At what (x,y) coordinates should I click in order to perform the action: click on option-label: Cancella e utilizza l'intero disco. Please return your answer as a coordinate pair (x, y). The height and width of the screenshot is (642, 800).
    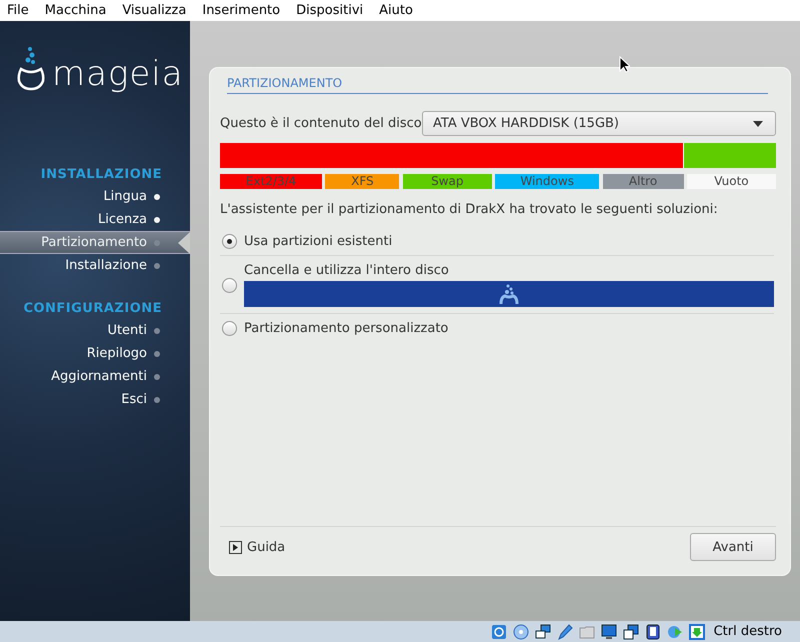
    Looking at the image, I should click on (347, 270).